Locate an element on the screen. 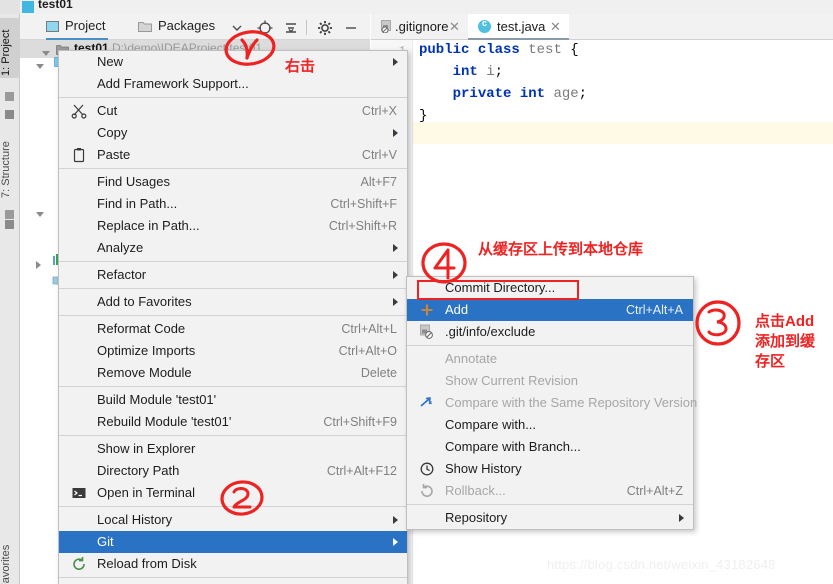  code-token: test is located at coordinates (545, 50).